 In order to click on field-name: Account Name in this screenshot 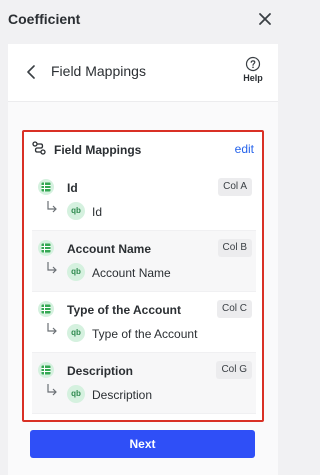, I will do `click(109, 249)`.